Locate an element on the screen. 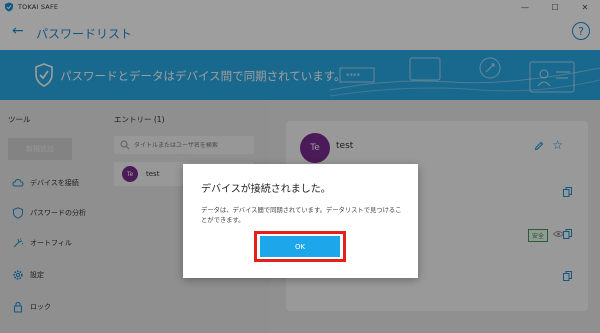  dialog-message: データは、デバイス間で同期されています。データリストで見つけることができます。 is located at coordinates (301, 215).